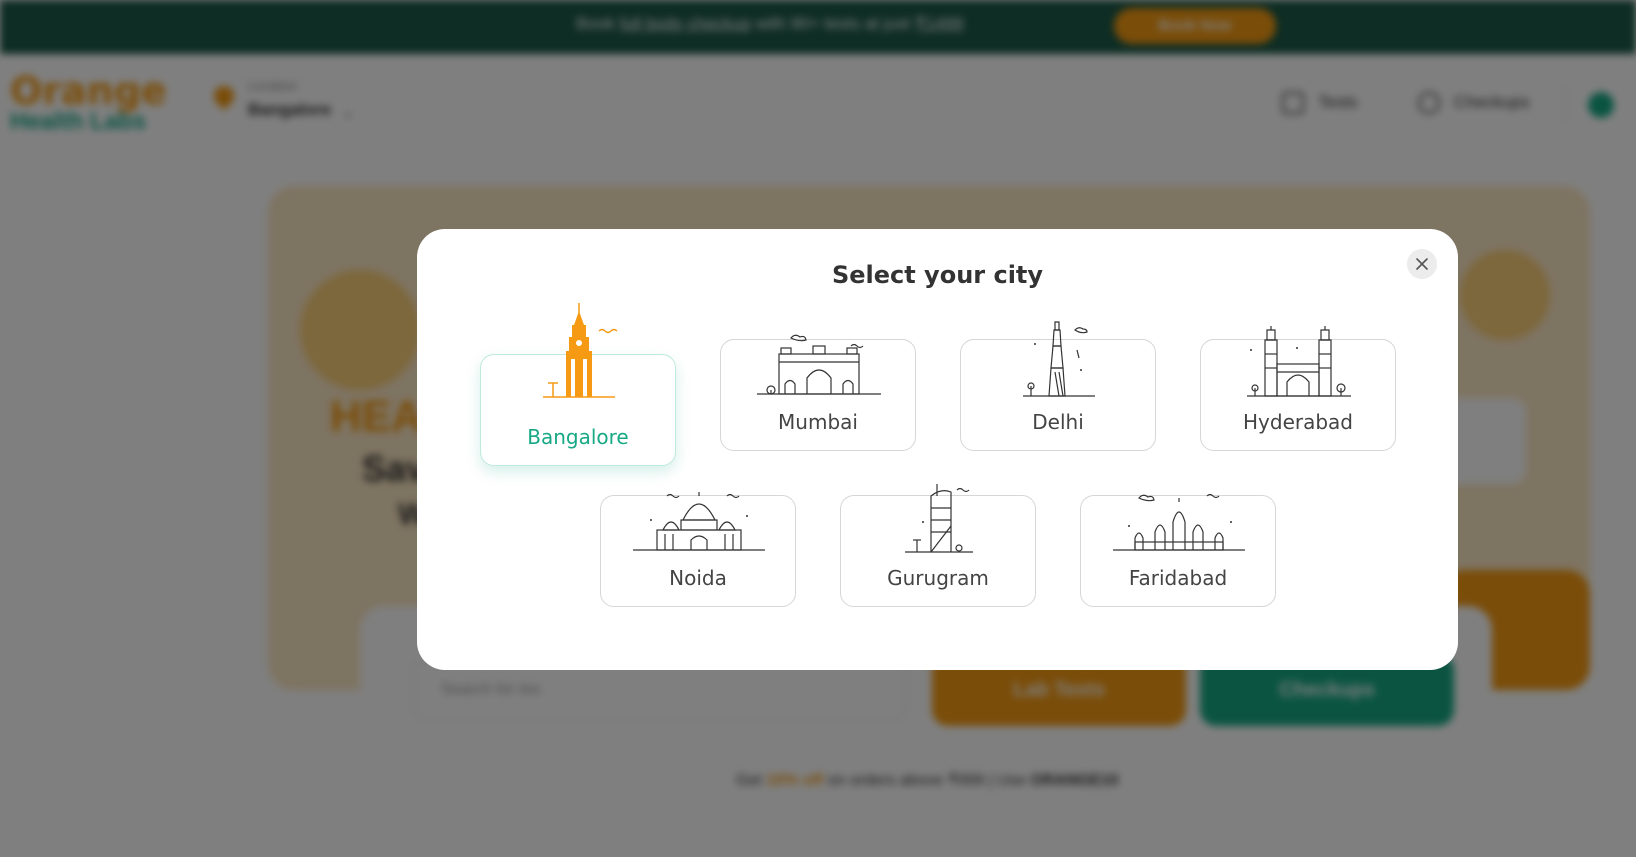 The image size is (1636, 857). What do you see at coordinates (580, 350) in the screenshot?
I see `bangalore-tower-icon` at bounding box center [580, 350].